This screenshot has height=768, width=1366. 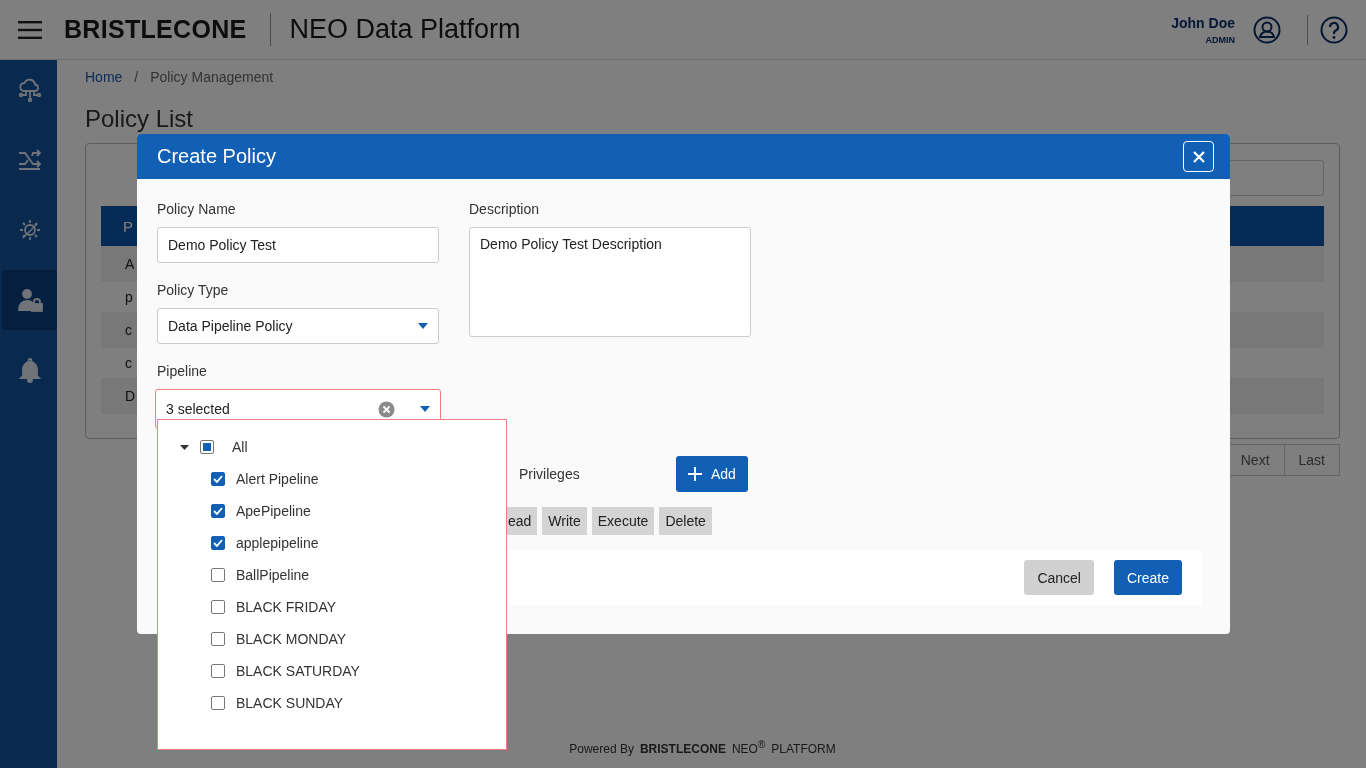 What do you see at coordinates (712, 474) in the screenshot?
I see `add-button: Add` at bounding box center [712, 474].